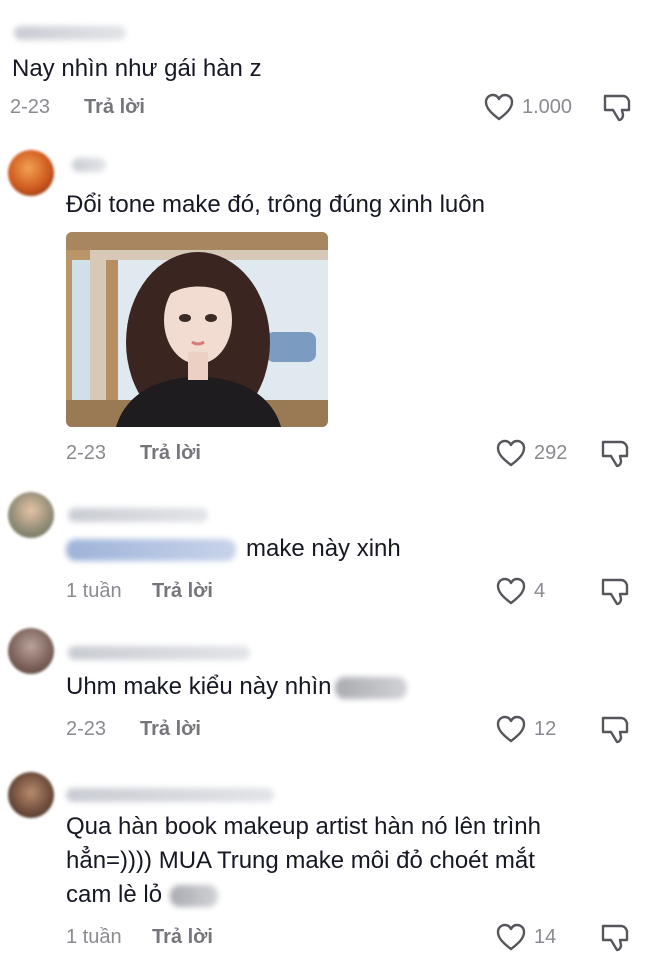 Image resolution: width=660 pixels, height=959 pixels. I want to click on like-count: 292, so click(551, 452).